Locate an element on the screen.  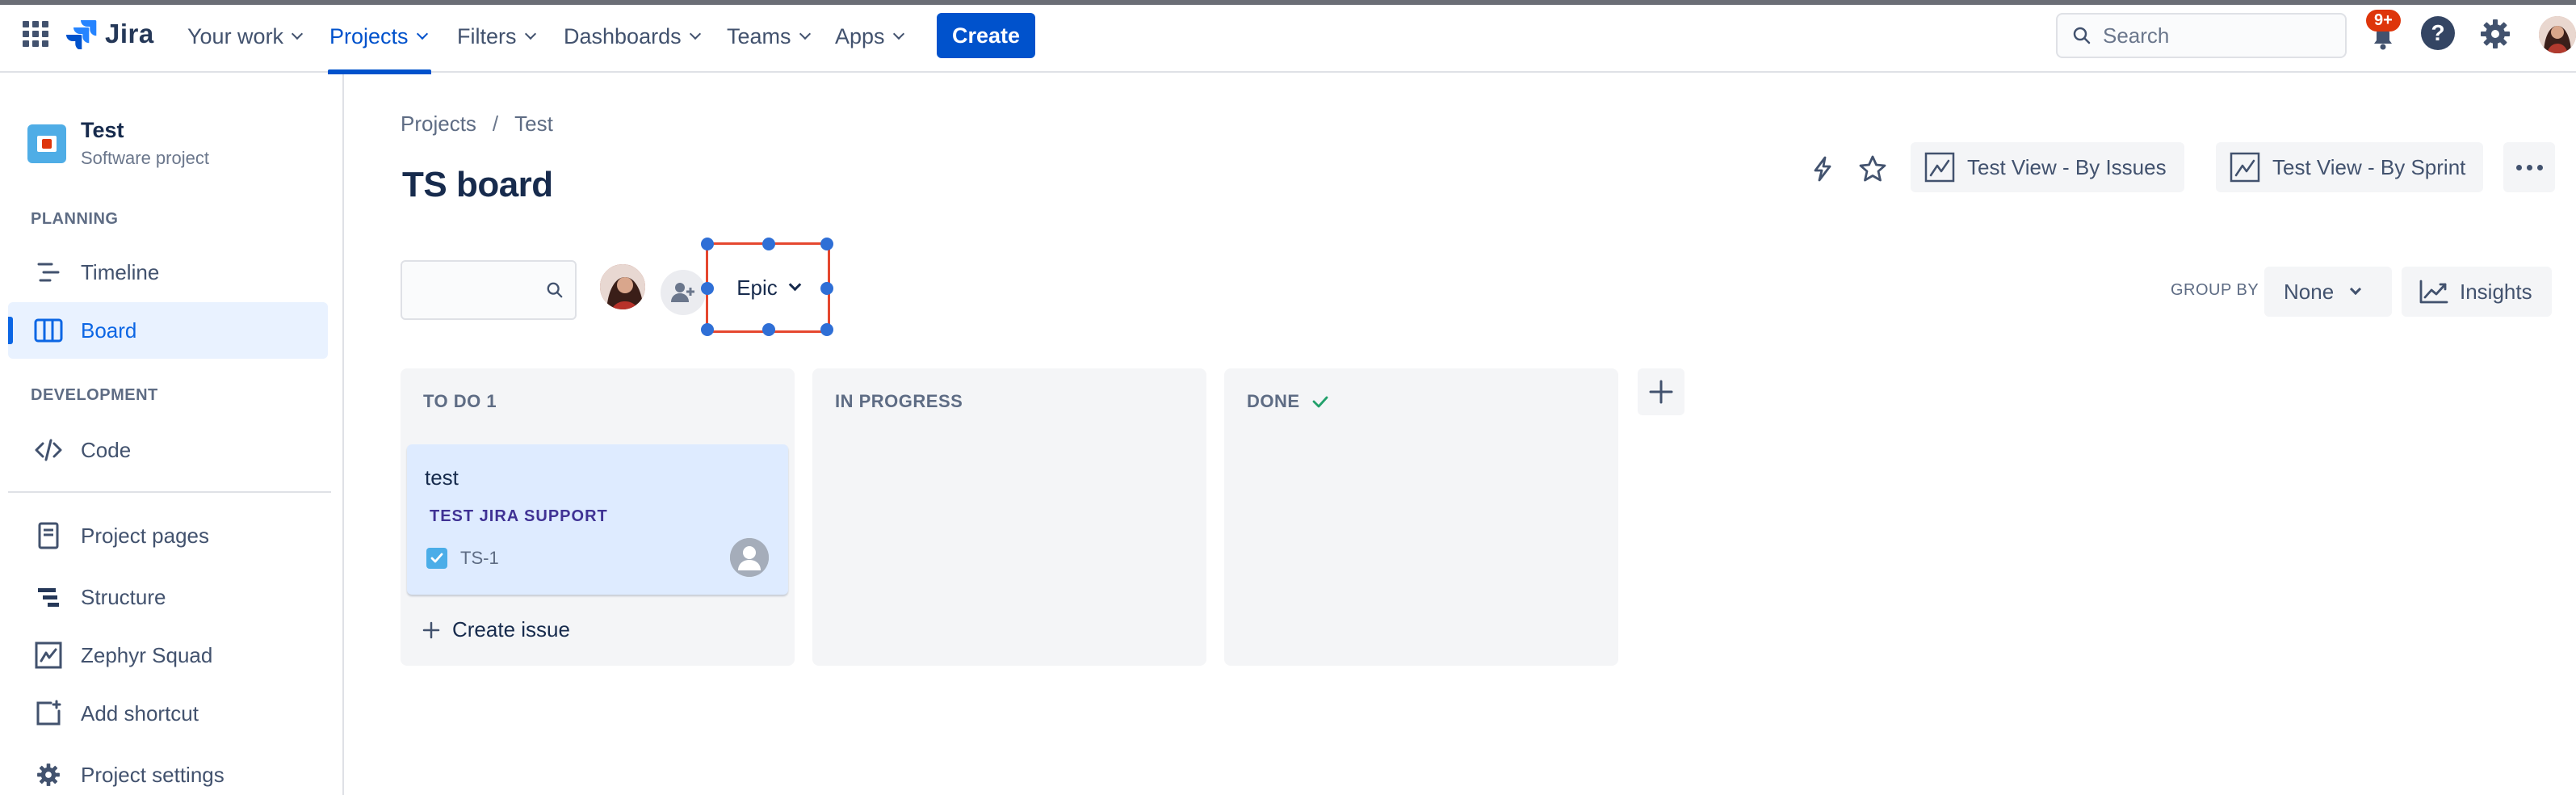
sidebar-item-label: Project settings is located at coordinates (152, 774).